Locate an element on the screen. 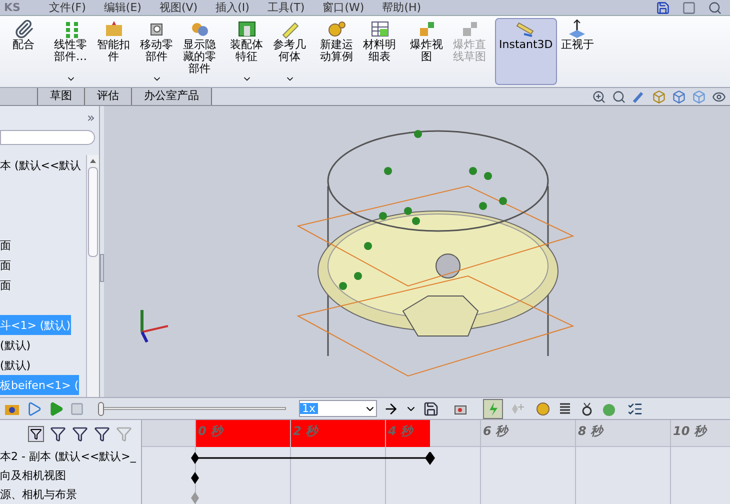 The height and width of the screenshot is (504, 730). ribbon-button: 智能扣件 is located at coordinates (113, 51).